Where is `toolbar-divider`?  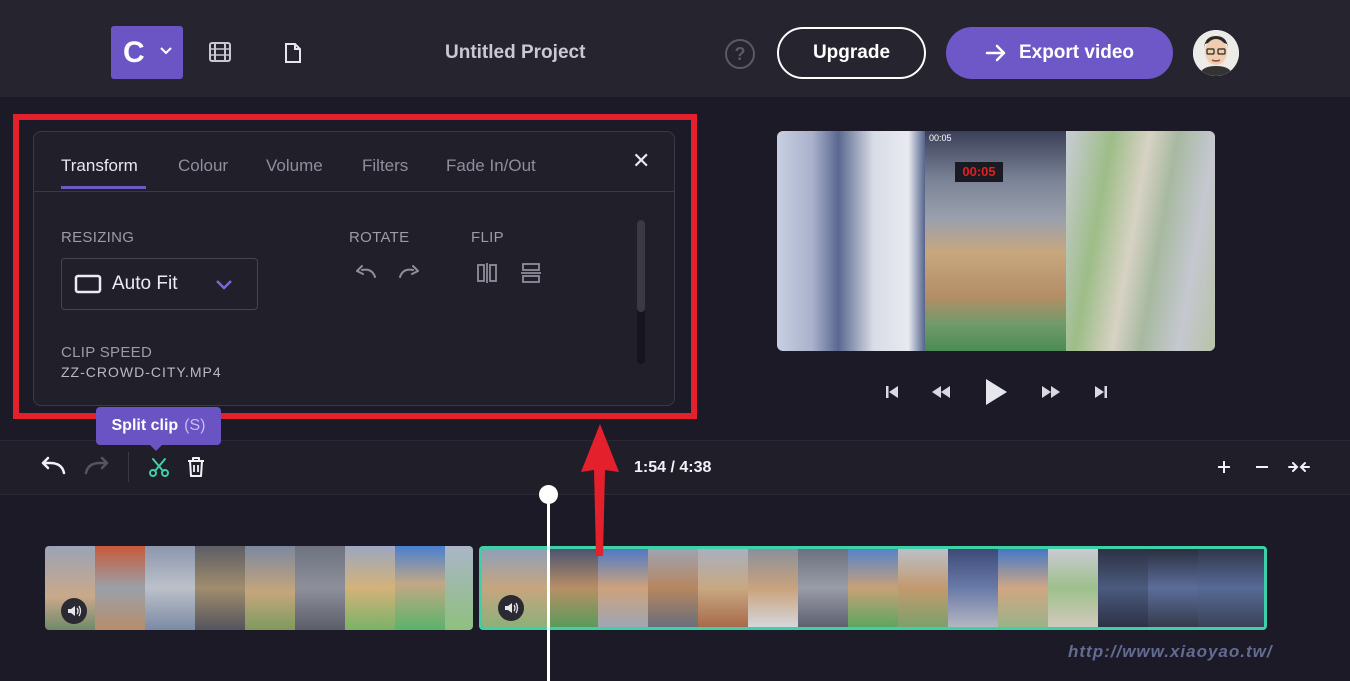
toolbar-divider is located at coordinates (128, 467).